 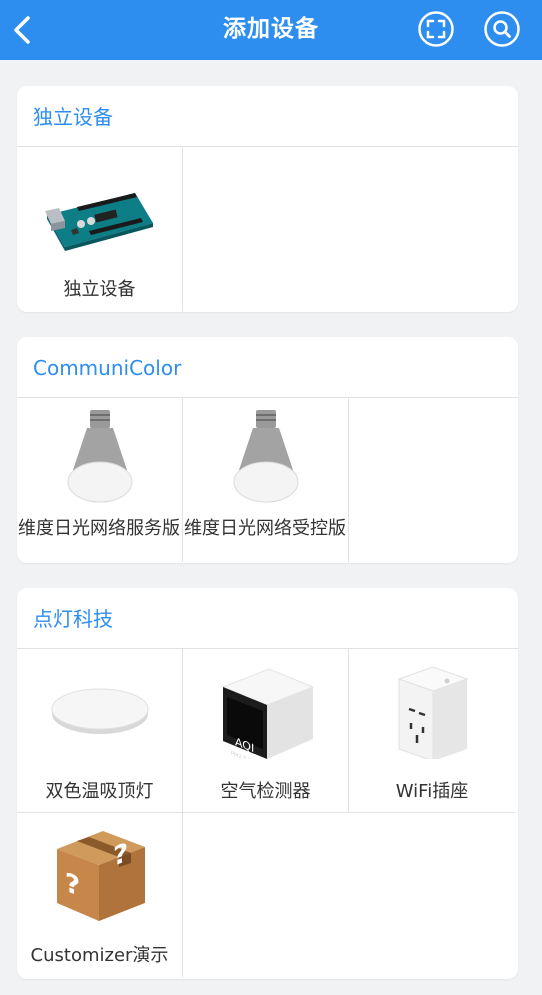 I want to click on section-title: 独立设备, so click(x=267, y=116).